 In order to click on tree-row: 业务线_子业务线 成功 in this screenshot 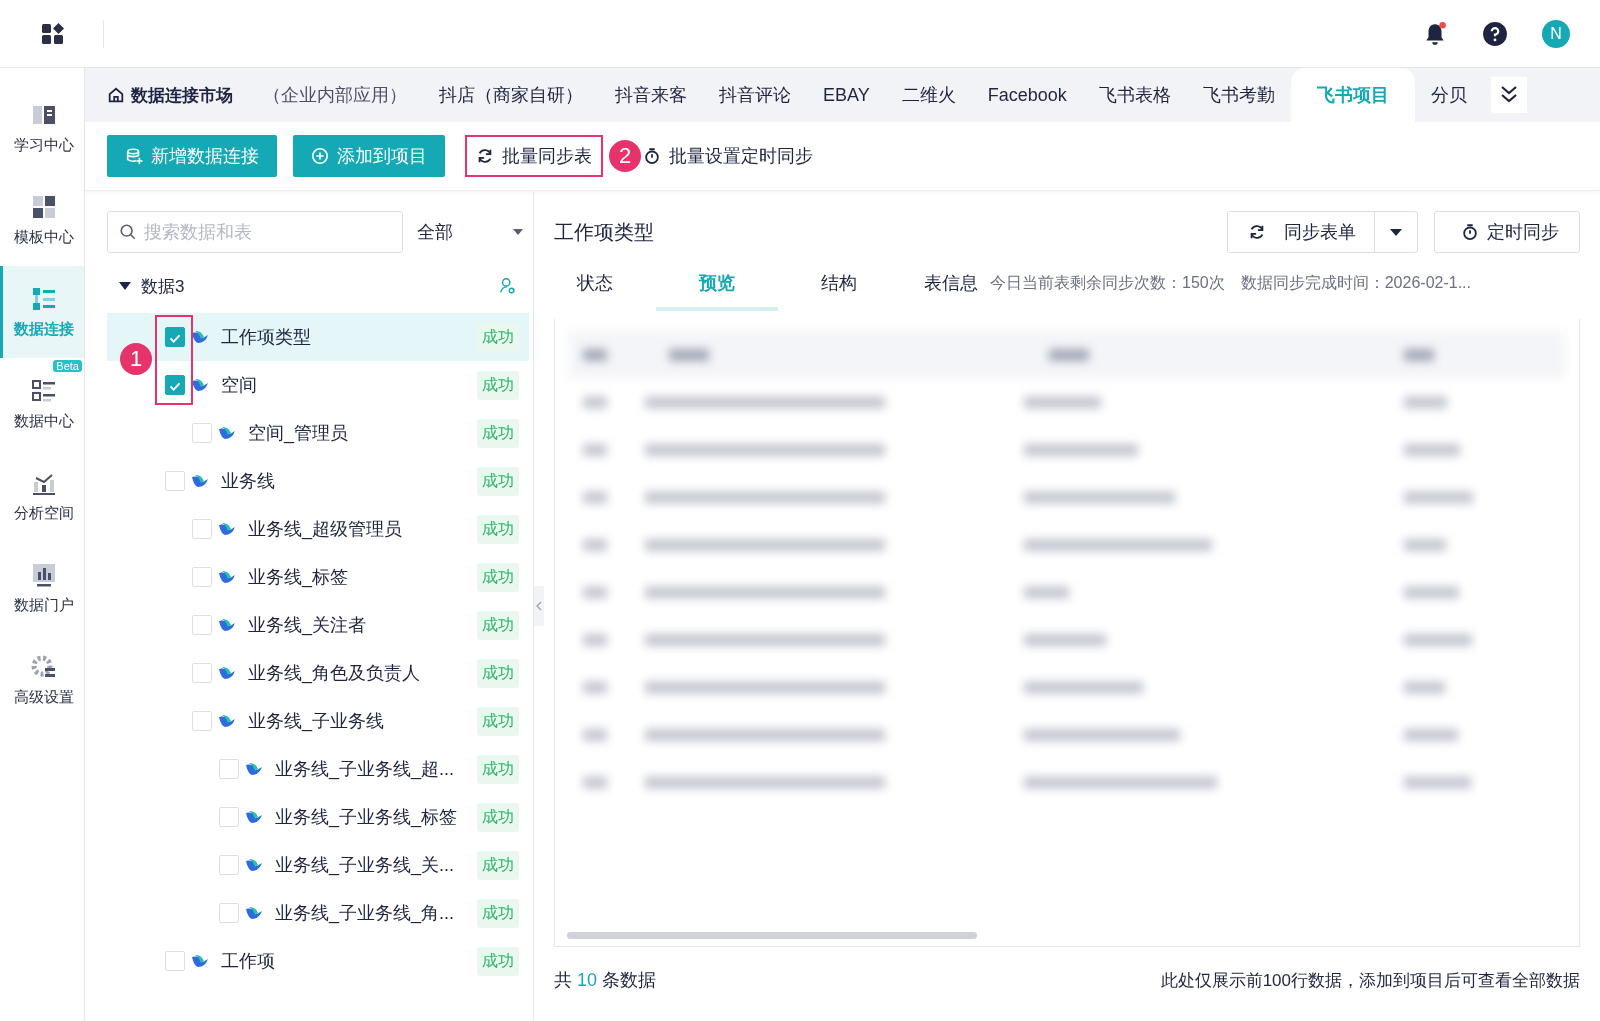, I will do `click(318, 721)`.